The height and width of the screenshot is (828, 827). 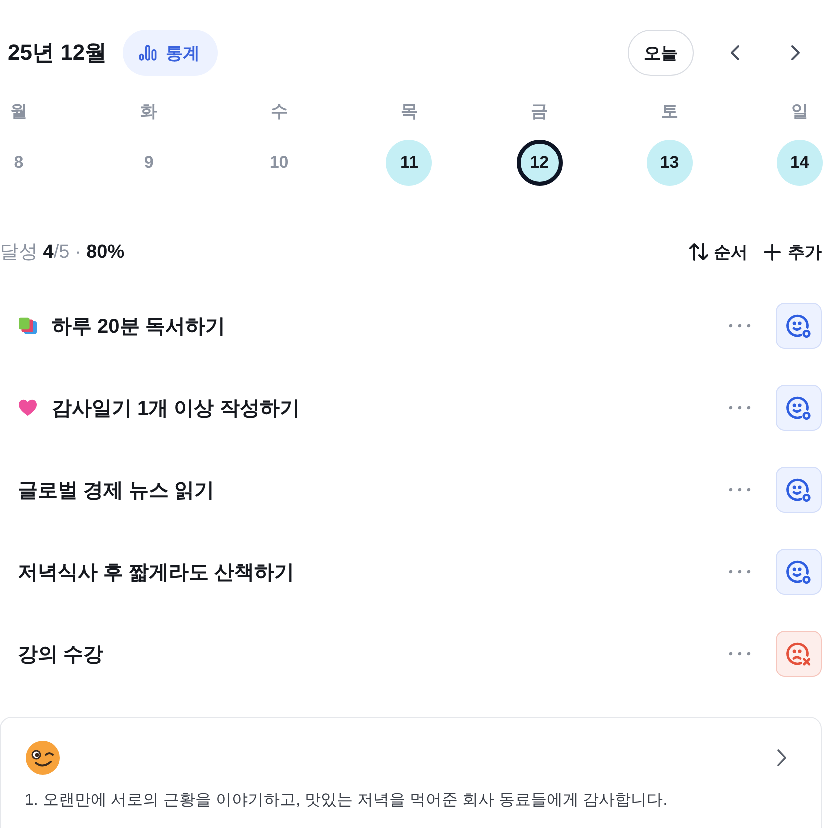 I want to click on weekday-label: 금, so click(x=539, y=112).